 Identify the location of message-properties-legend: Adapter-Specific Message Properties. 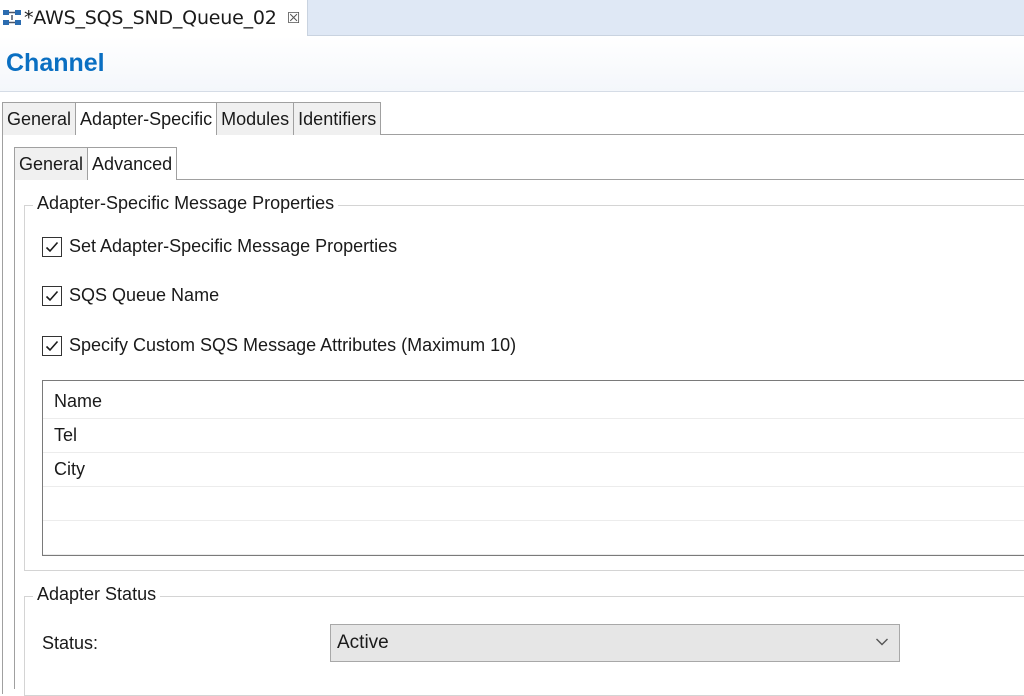
(186, 203).